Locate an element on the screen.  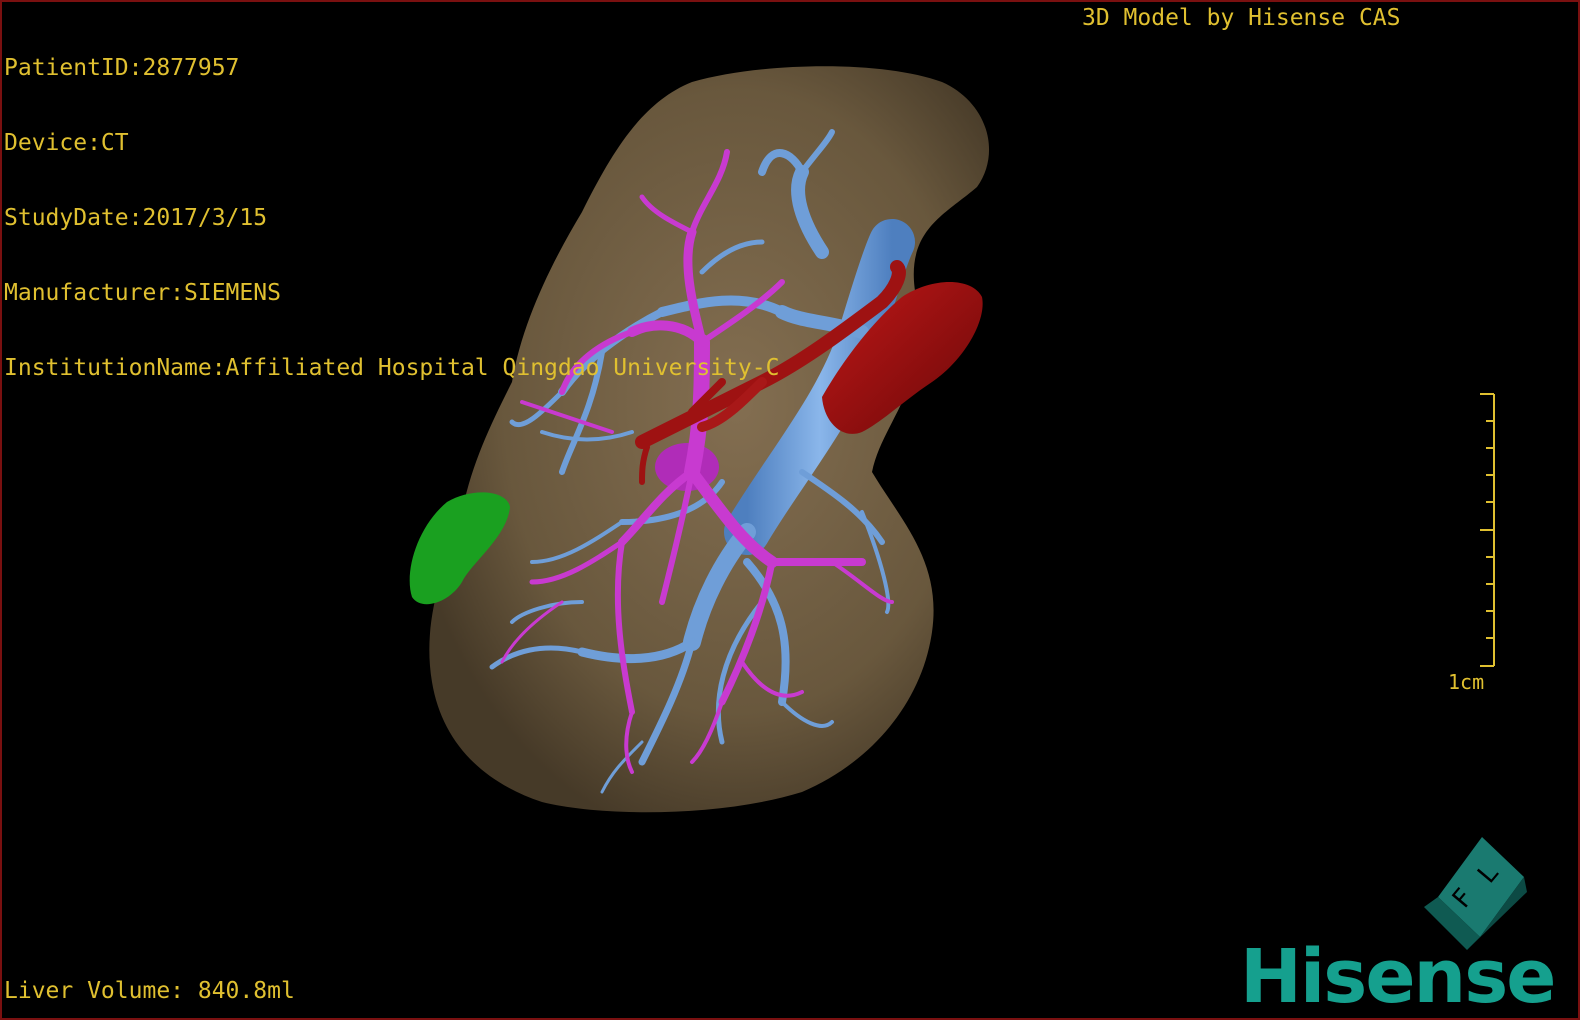
patient-id-text: PatientID:2877957 is located at coordinates (122, 68).